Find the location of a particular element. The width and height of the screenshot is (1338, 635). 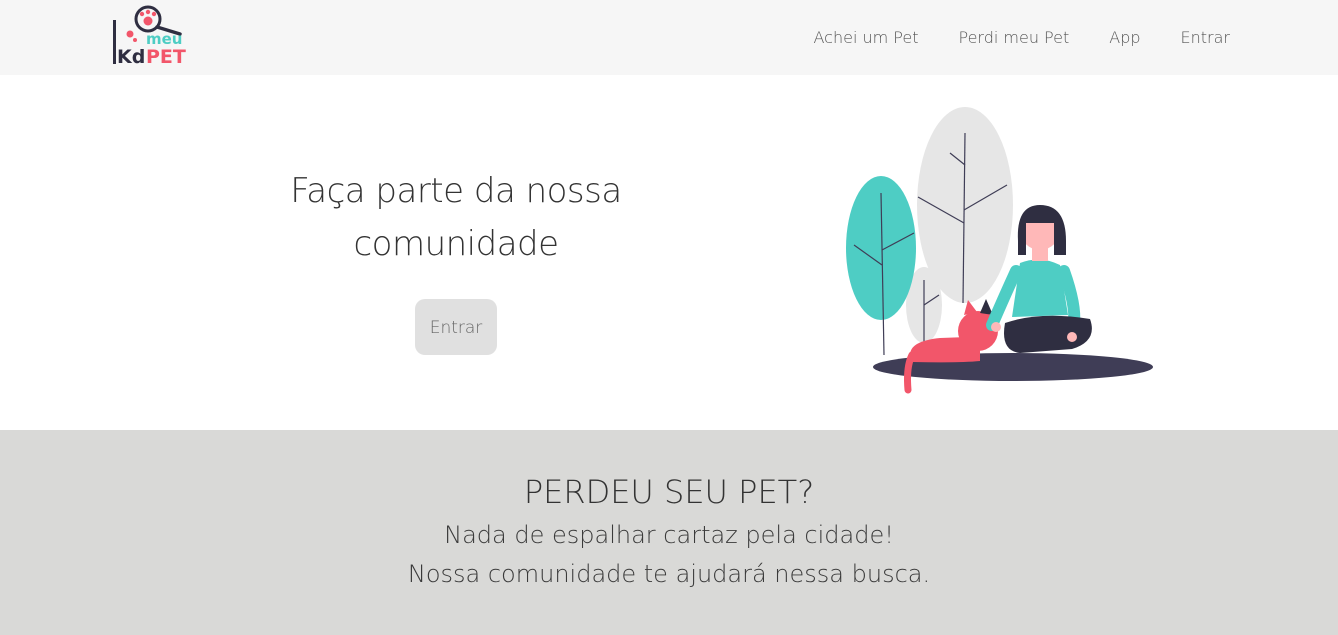

nav-perdi-meu-pet: Perdi meu Pet is located at coordinates (1013, 37).